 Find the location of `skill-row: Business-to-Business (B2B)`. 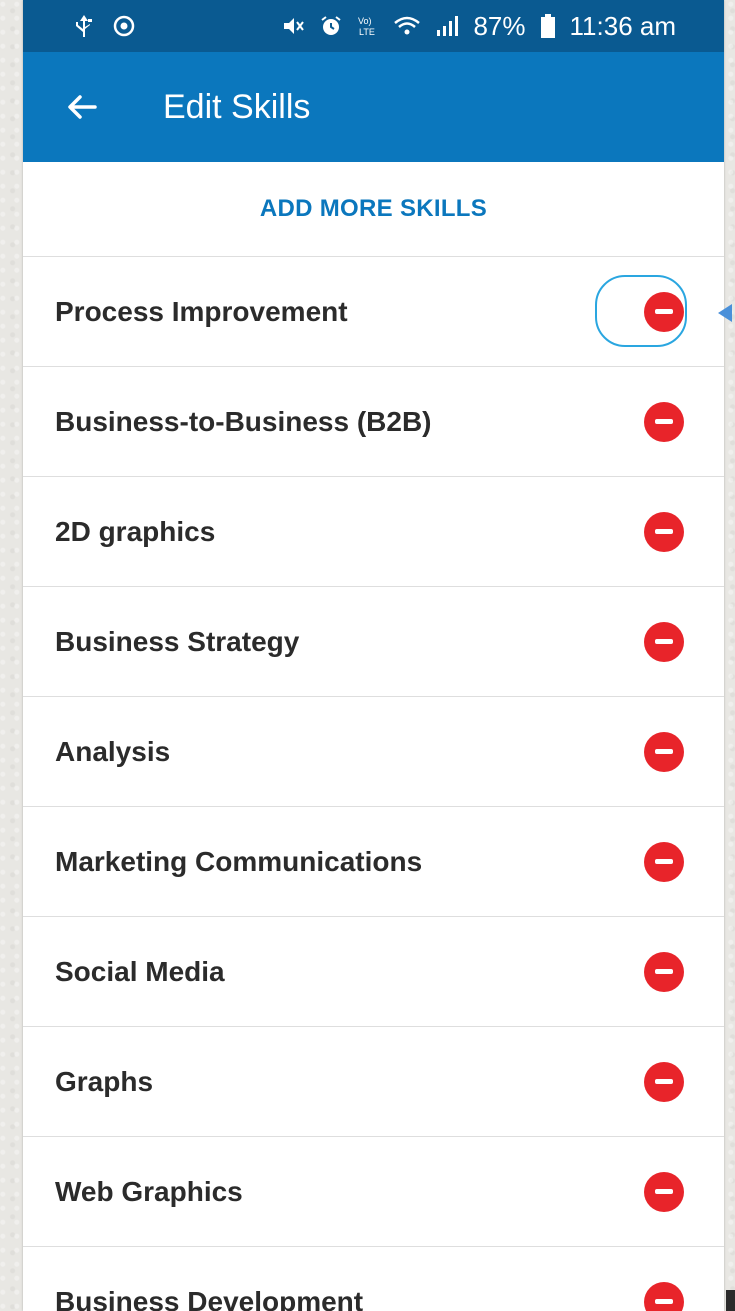

skill-row: Business-to-Business (B2B) is located at coordinates (373, 422).